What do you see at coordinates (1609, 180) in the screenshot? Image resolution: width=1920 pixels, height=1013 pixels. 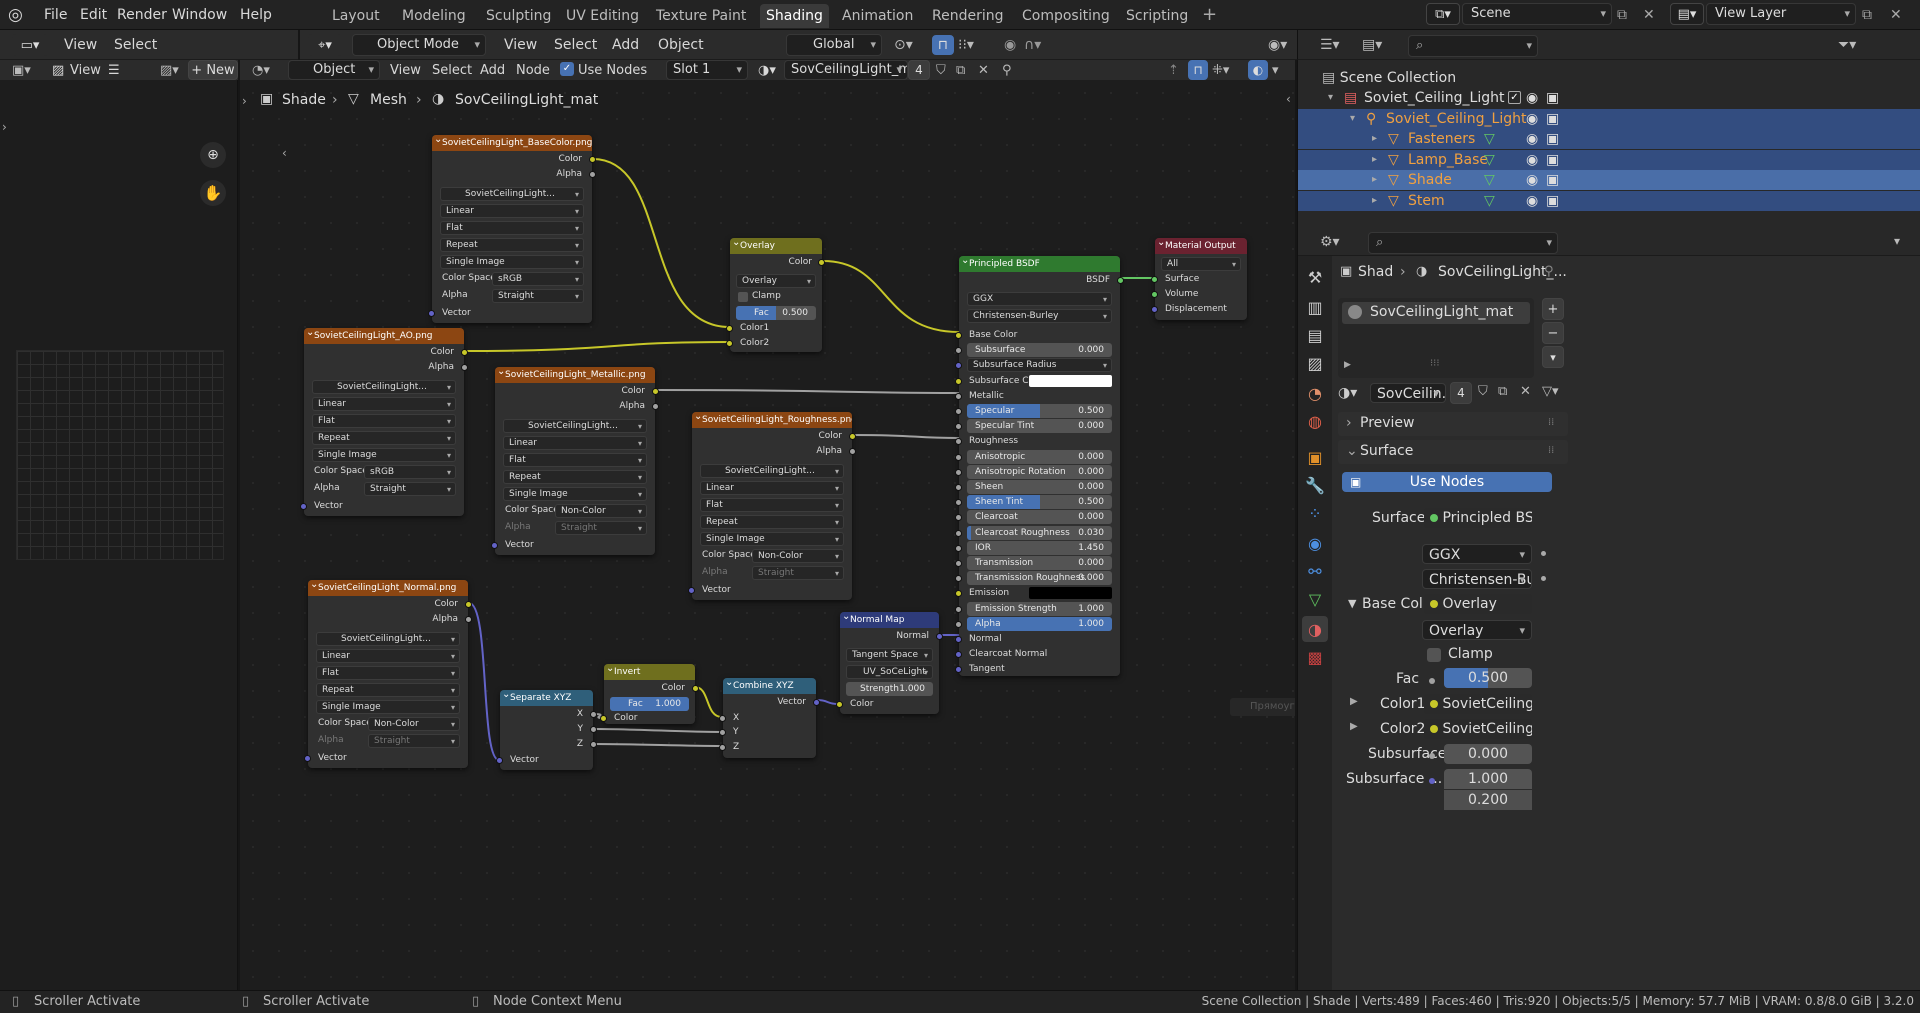 I see `outliner-row: ▸ ▽ Shade ▽ ◉ ▣` at bounding box center [1609, 180].